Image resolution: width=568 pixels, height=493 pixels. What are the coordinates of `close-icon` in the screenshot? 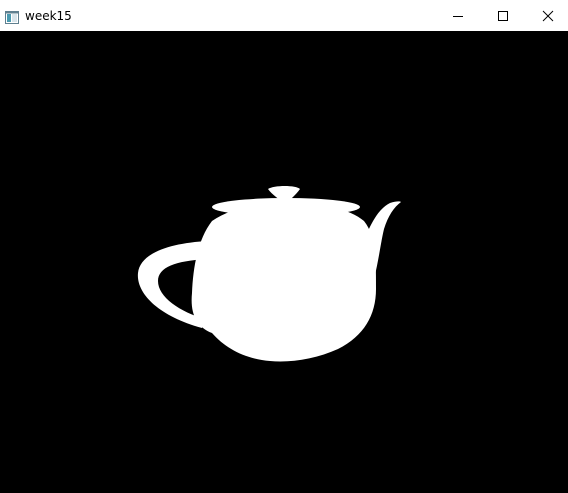 It's located at (548, 15).